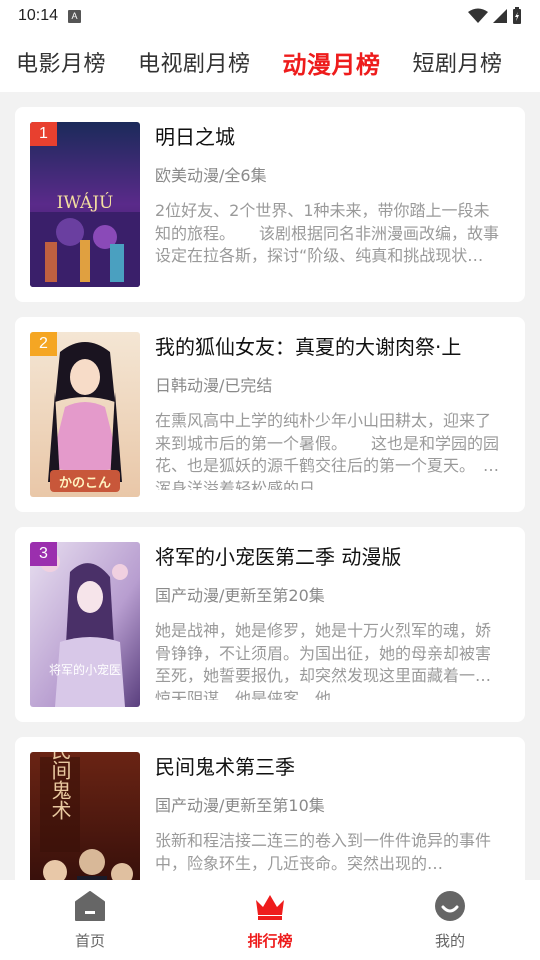  I want to click on nav-ranking: 排行榜, so click(270, 920).